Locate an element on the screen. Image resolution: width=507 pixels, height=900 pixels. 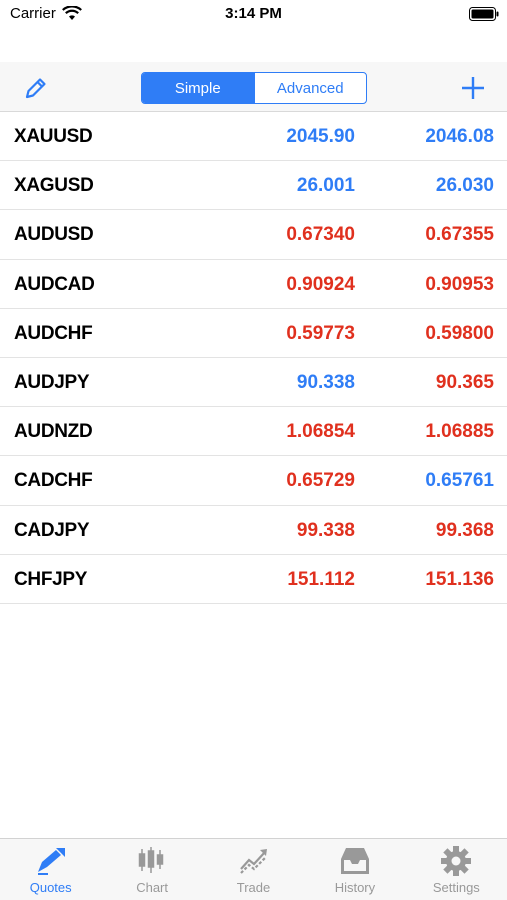
quote-row: AUDNZD 1.06854 1.06885 is located at coordinates (253, 432).